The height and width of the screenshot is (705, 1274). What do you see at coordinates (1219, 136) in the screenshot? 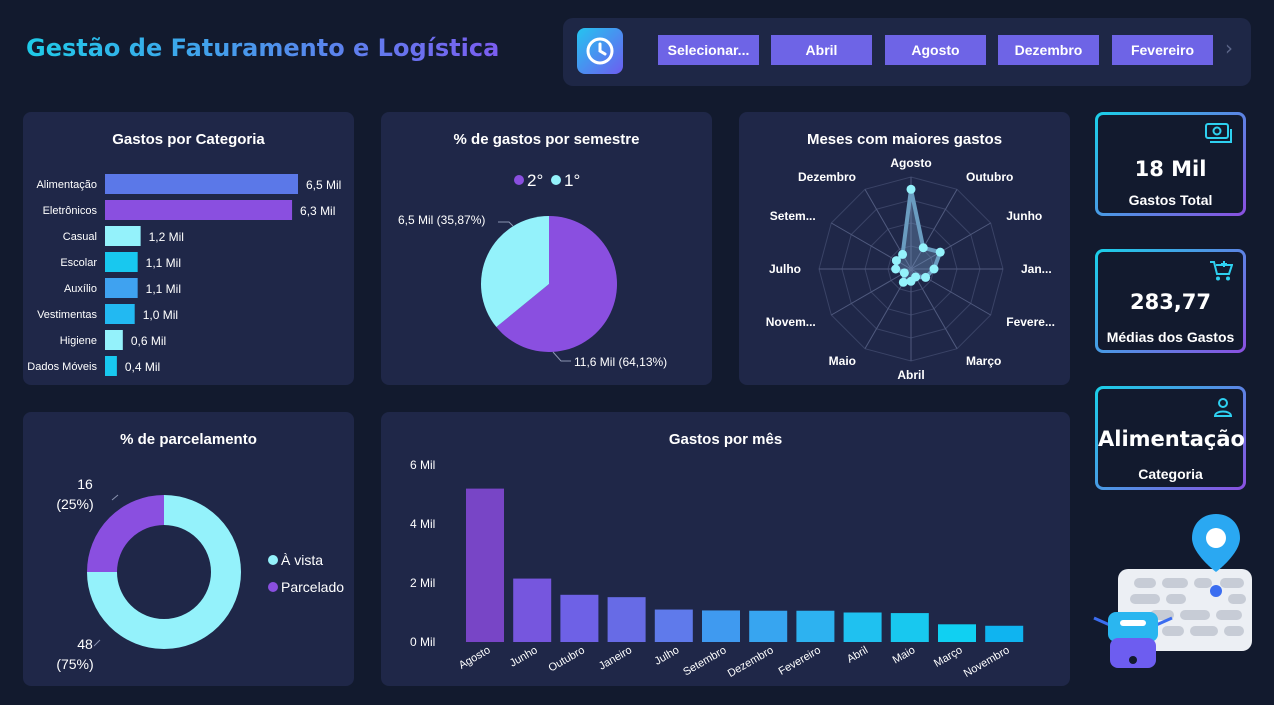
I see `money-icon` at bounding box center [1219, 136].